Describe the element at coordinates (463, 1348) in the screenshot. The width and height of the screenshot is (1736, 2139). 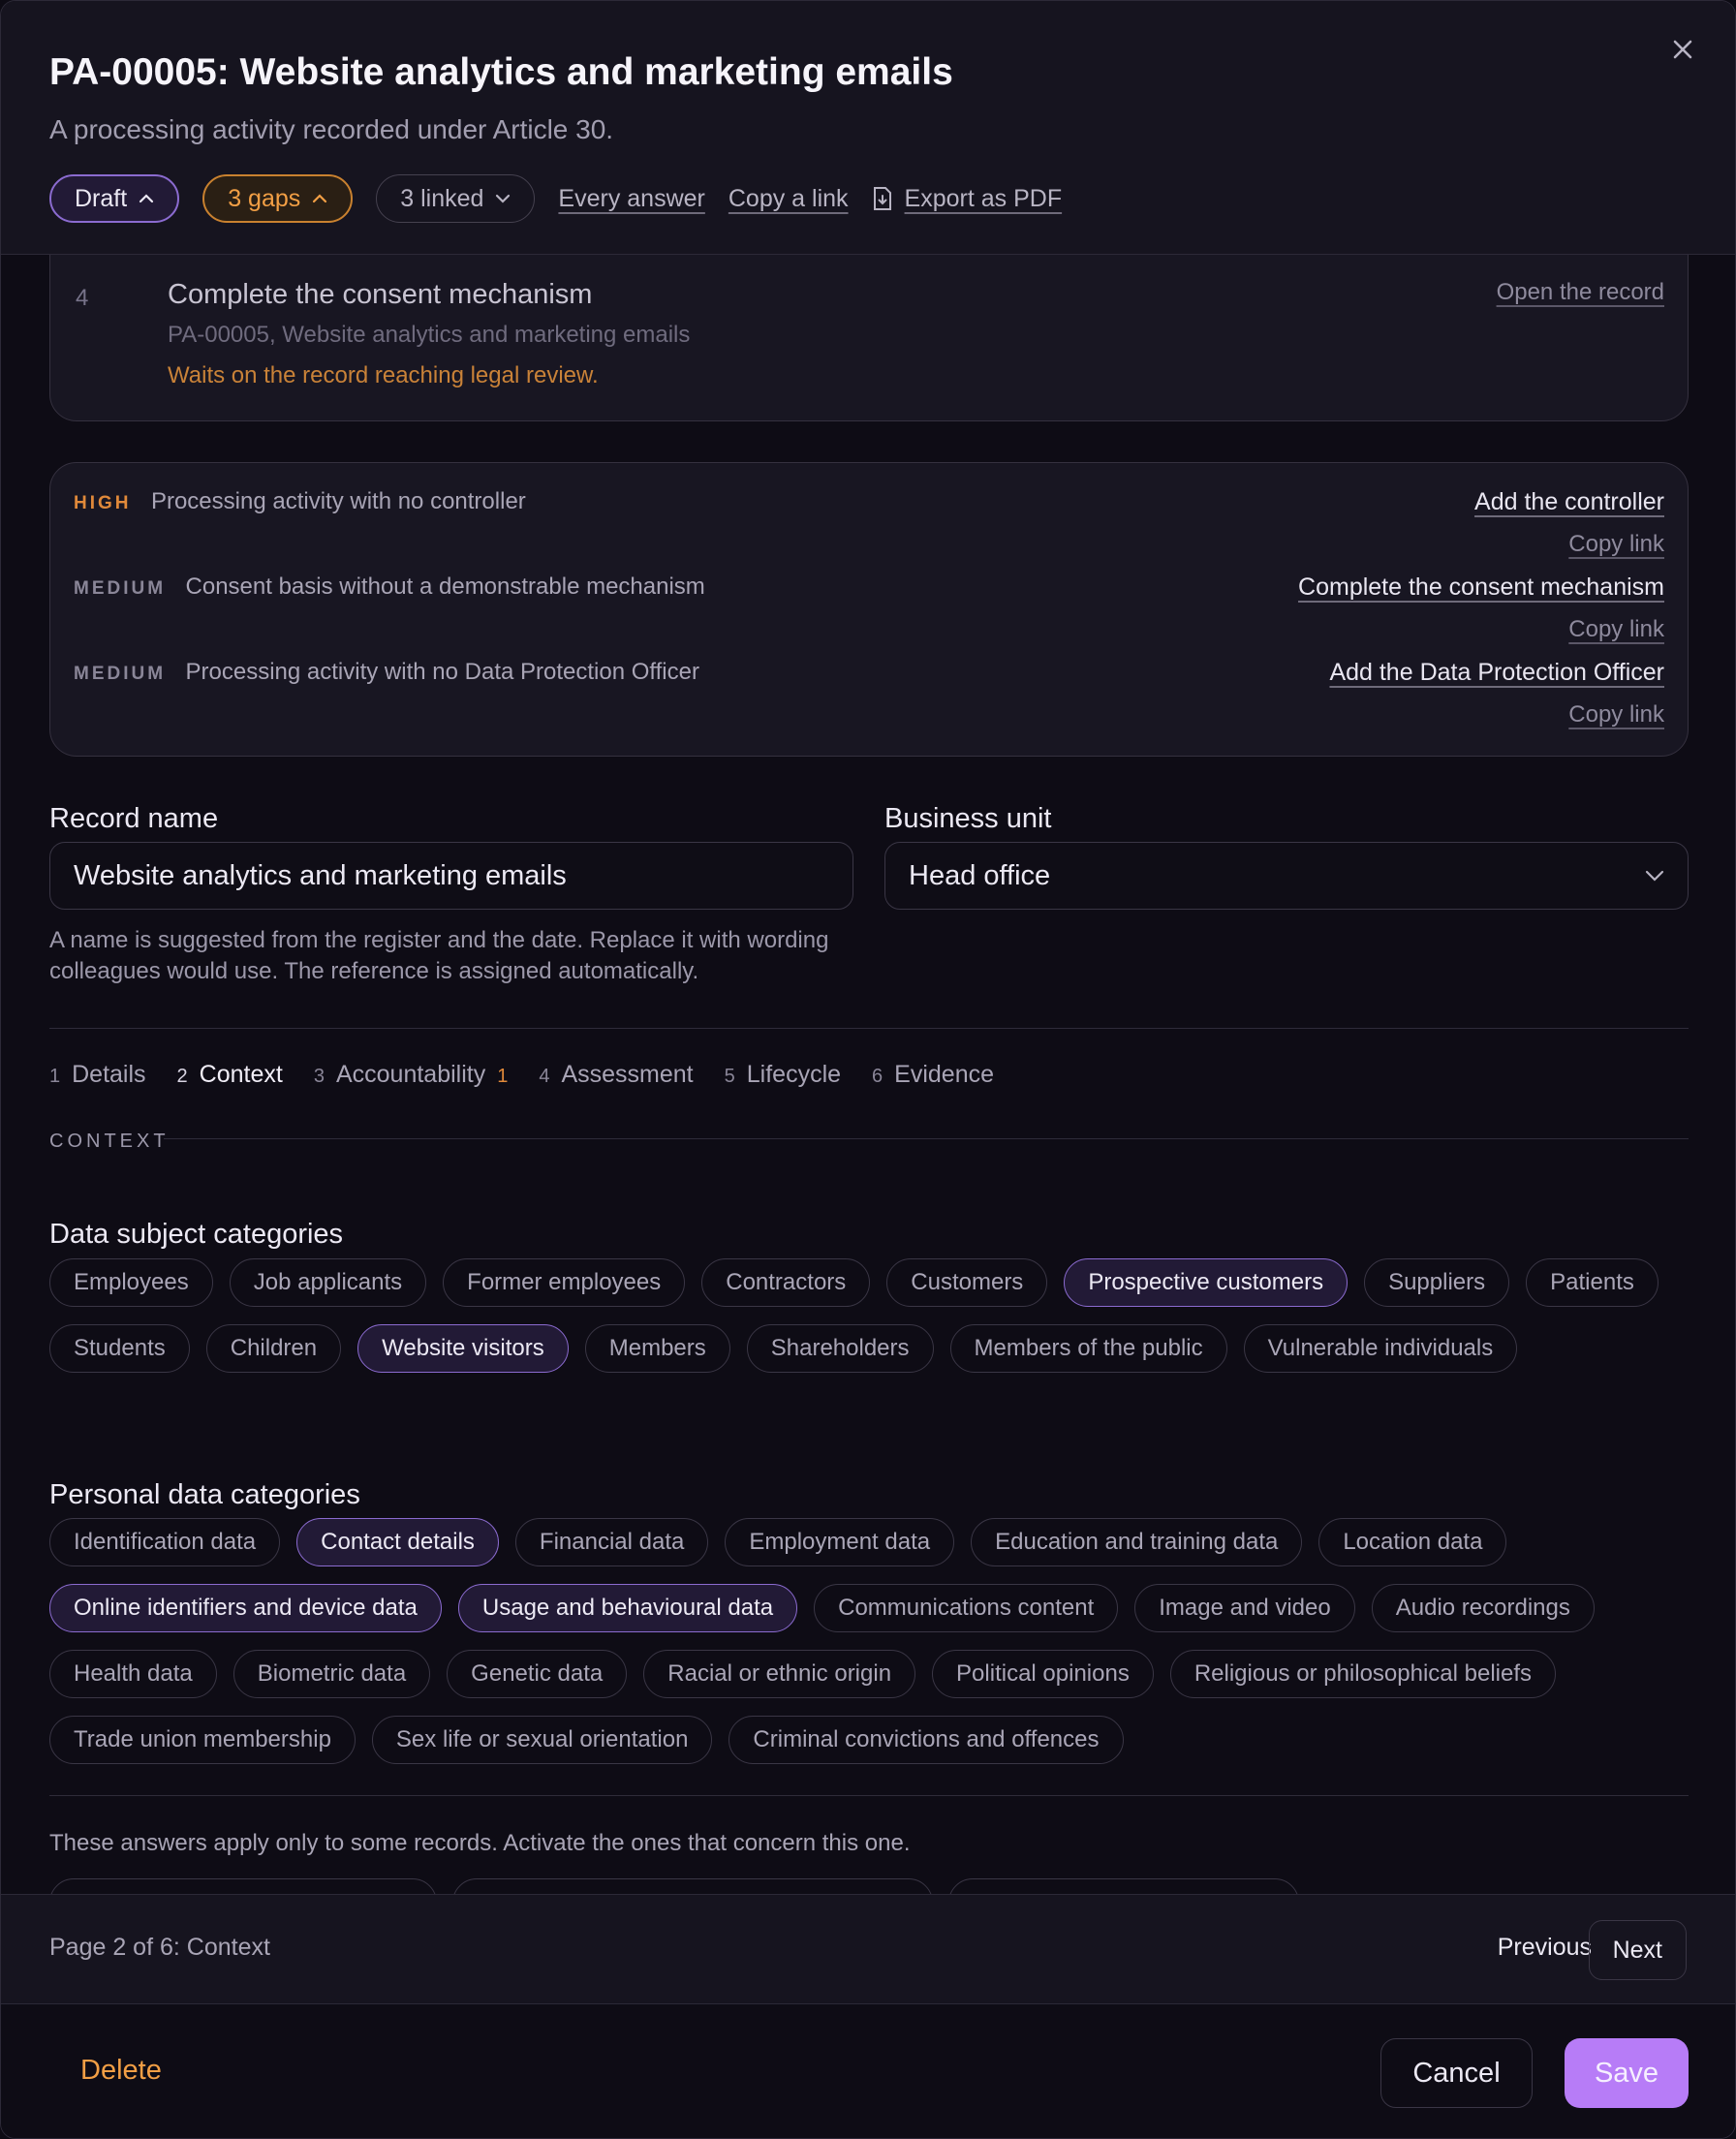
I see `category-chip: Website visitors` at that location.